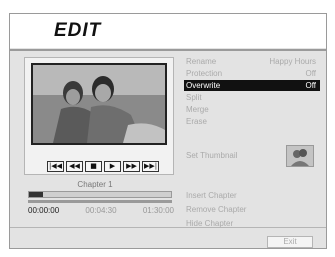 This screenshot has width=335, height=257. What do you see at coordinates (168, 227) in the screenshot?
I see `footer-divider` at bounding box center [168, 227].